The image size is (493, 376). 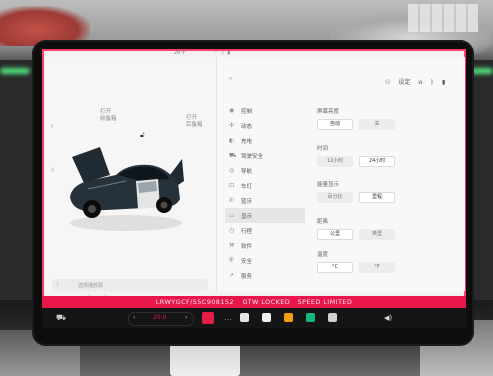 I want to click on display-icon: ▭, so click(x=232, y=215).